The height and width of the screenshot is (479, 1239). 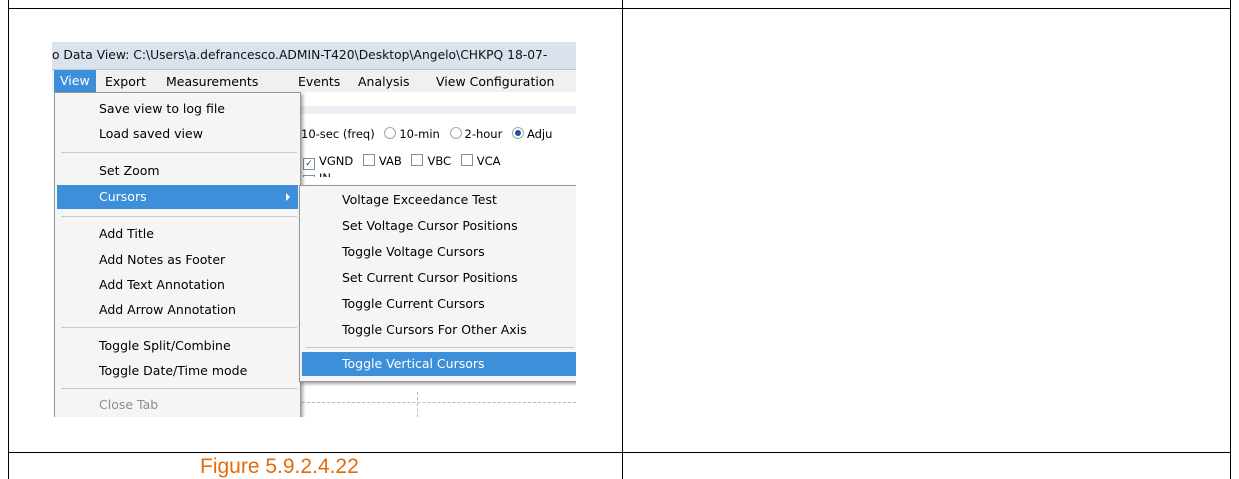 What do you see at coordinates (162, 260) in the screenshot?
I see `menu-item-add-notes-footer: Add Notes as Footer` at bounding box center [162, 260].